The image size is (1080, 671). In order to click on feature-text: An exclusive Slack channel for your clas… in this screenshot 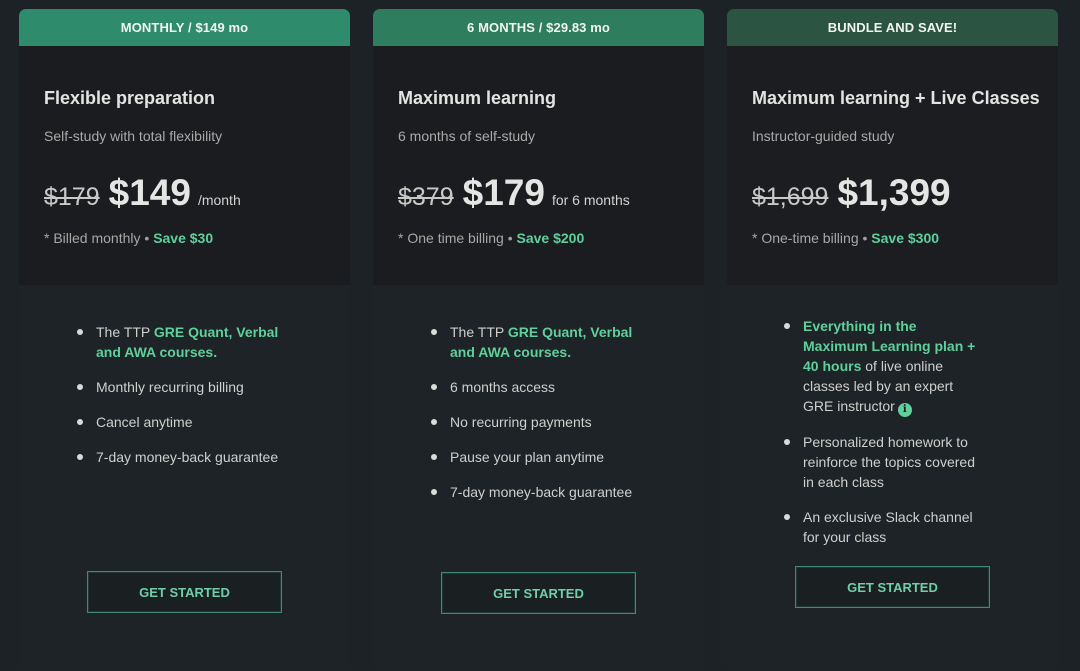, I will do `click(888, 527)`.